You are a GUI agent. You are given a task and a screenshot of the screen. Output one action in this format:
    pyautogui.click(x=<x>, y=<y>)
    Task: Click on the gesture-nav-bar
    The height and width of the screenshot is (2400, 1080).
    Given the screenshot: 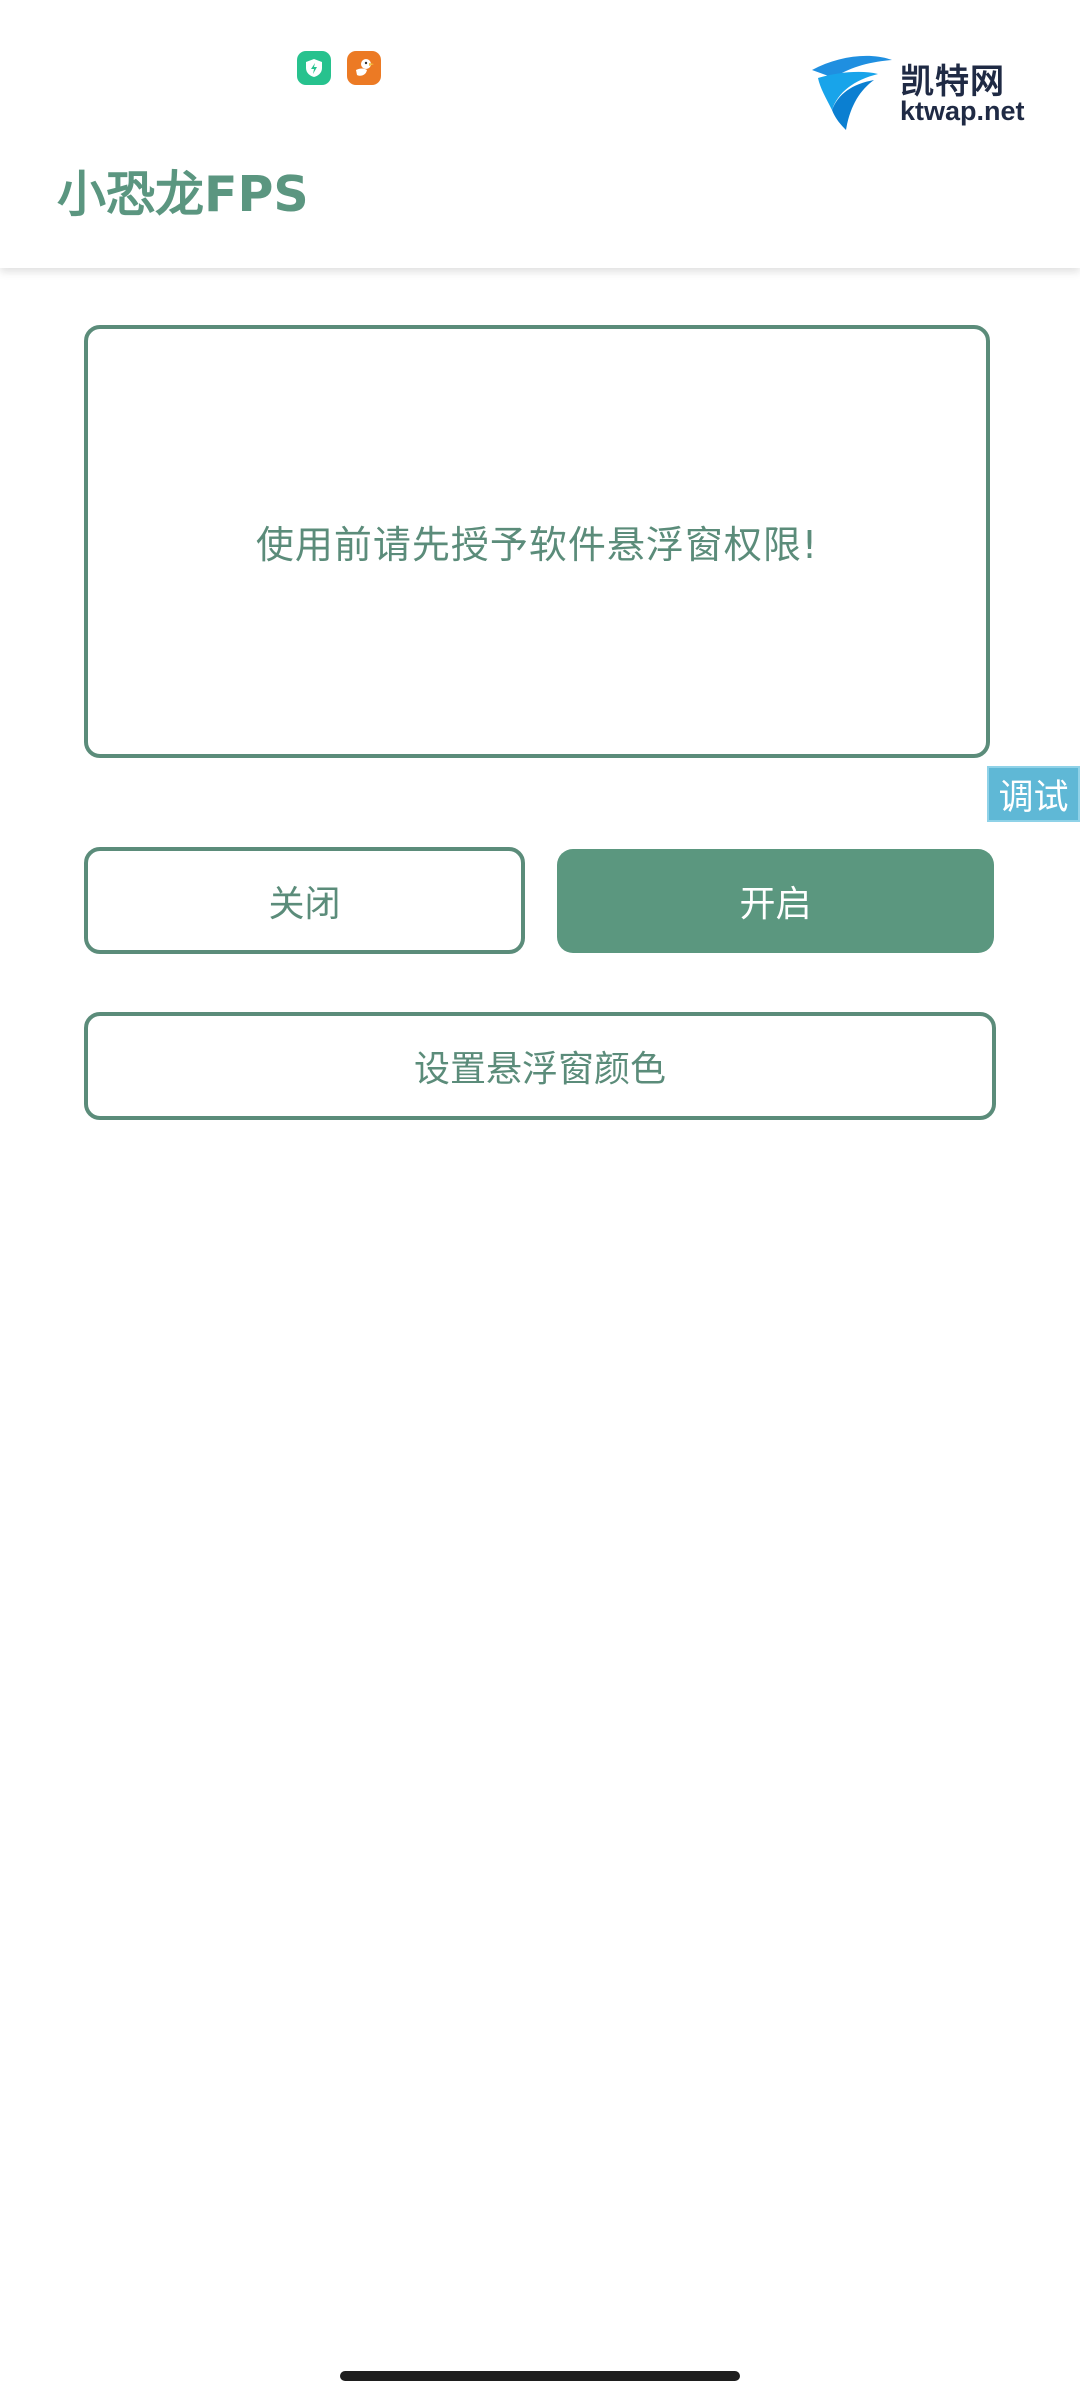 What is the action you would take?
    pyautogui.click(x=540, y=2376)
    